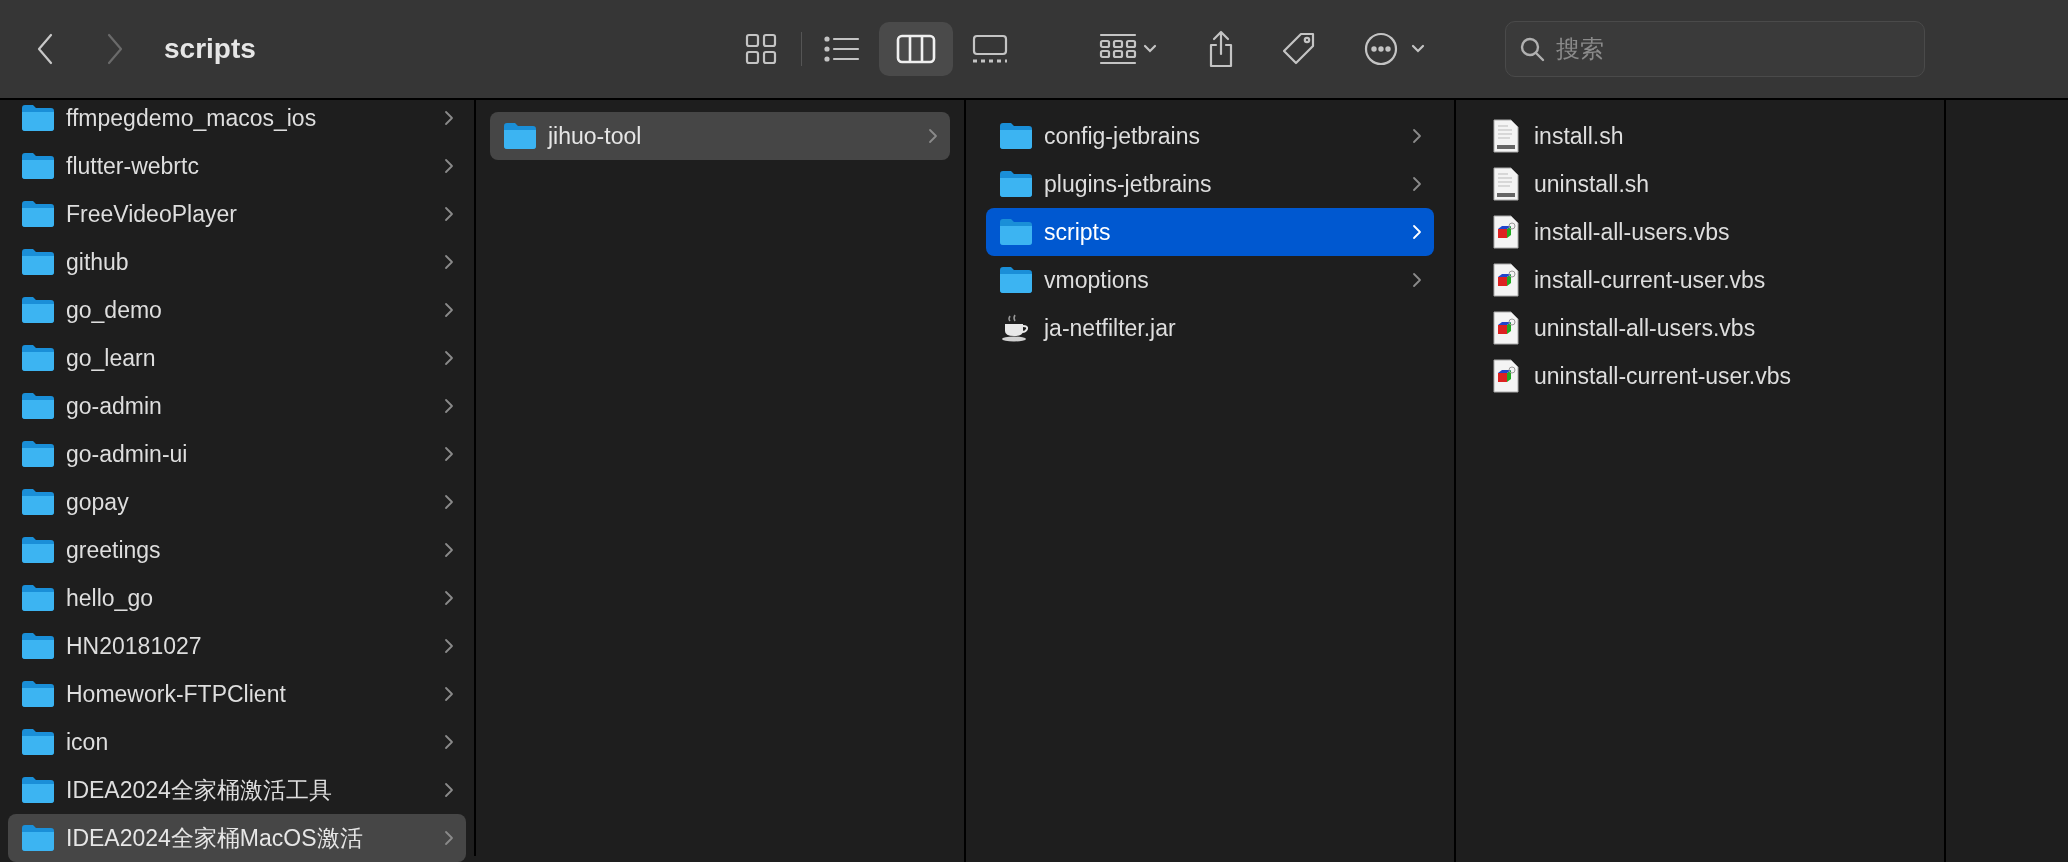 Image resolution: width=2068 pixels, height=862 pixels. Describe the element at coordinates (990, 49) in the screenshot. I see `gallery-view-icon` at that location.